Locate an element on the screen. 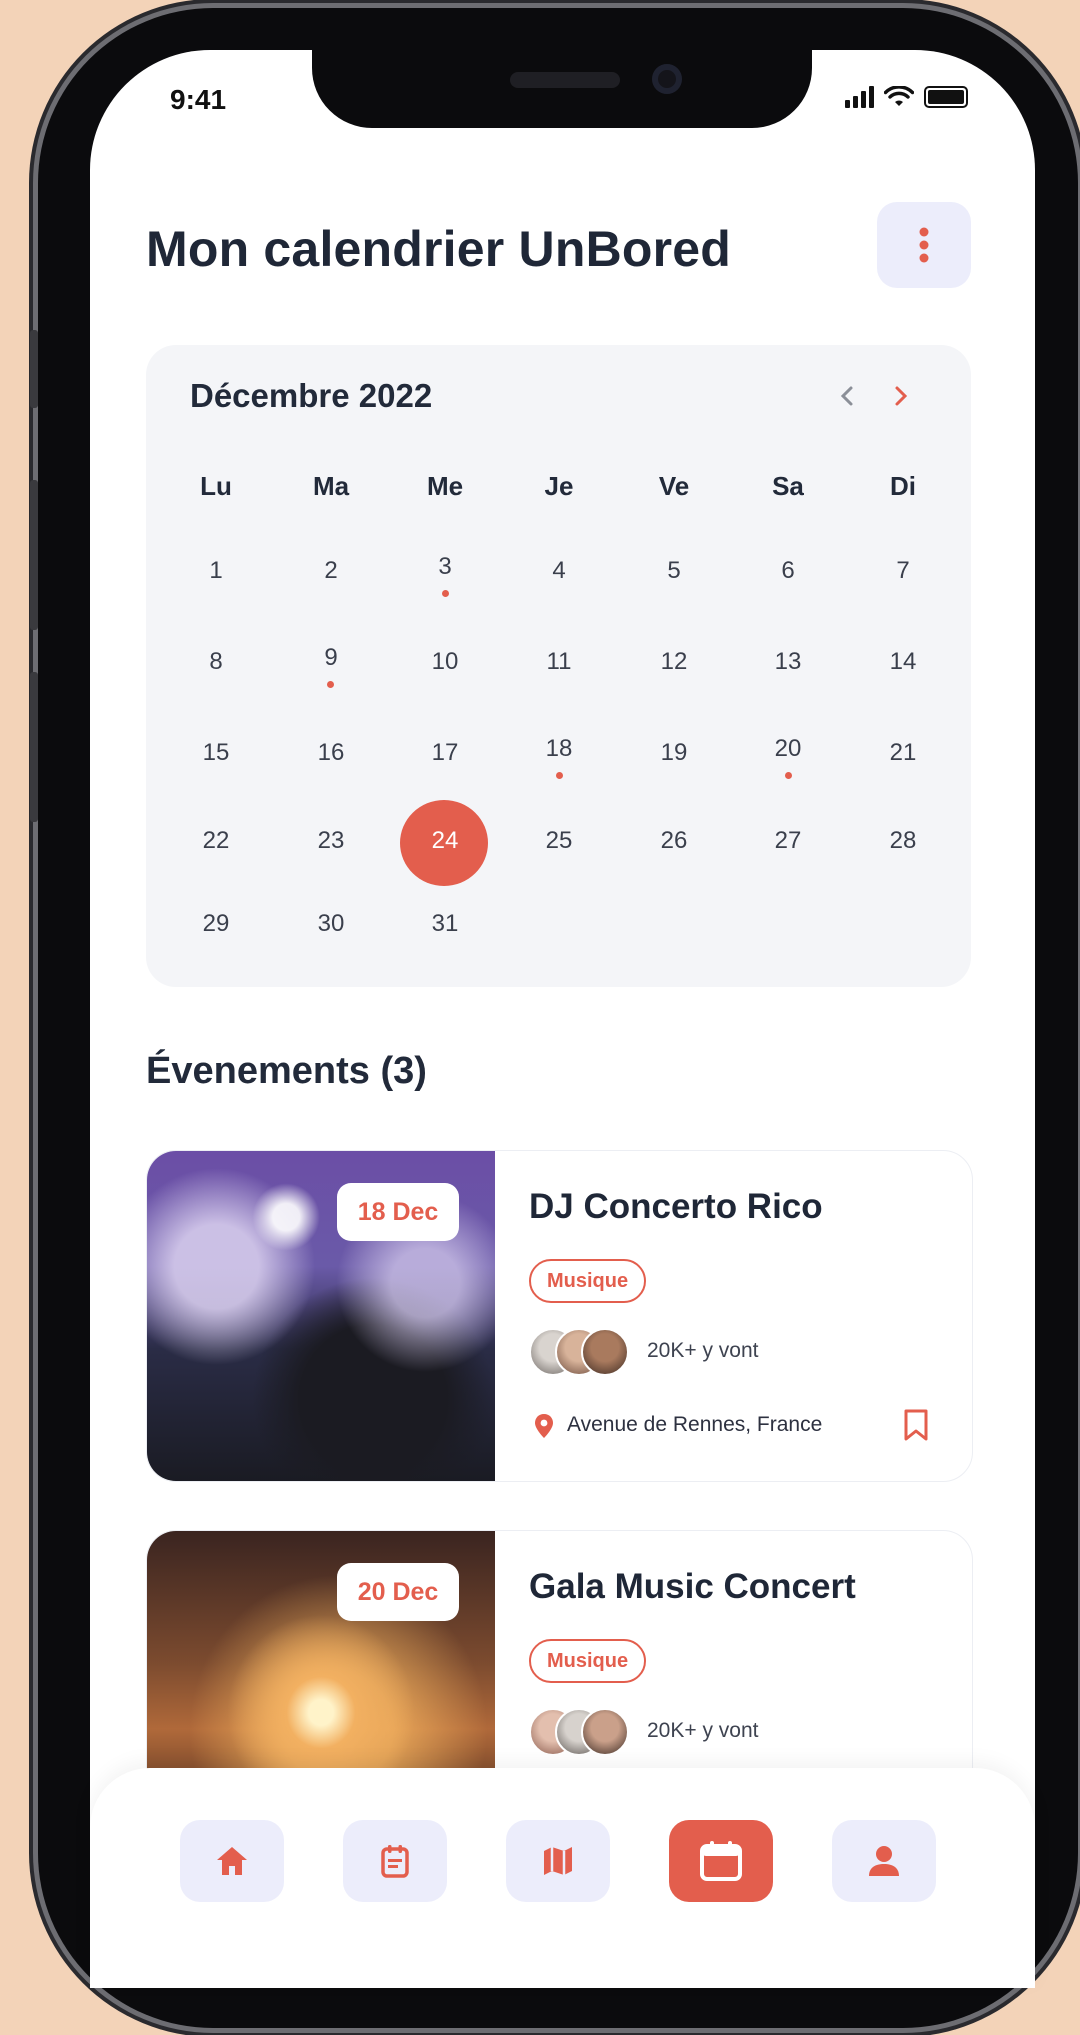  signal-icon is located at coordinates (859, 97).